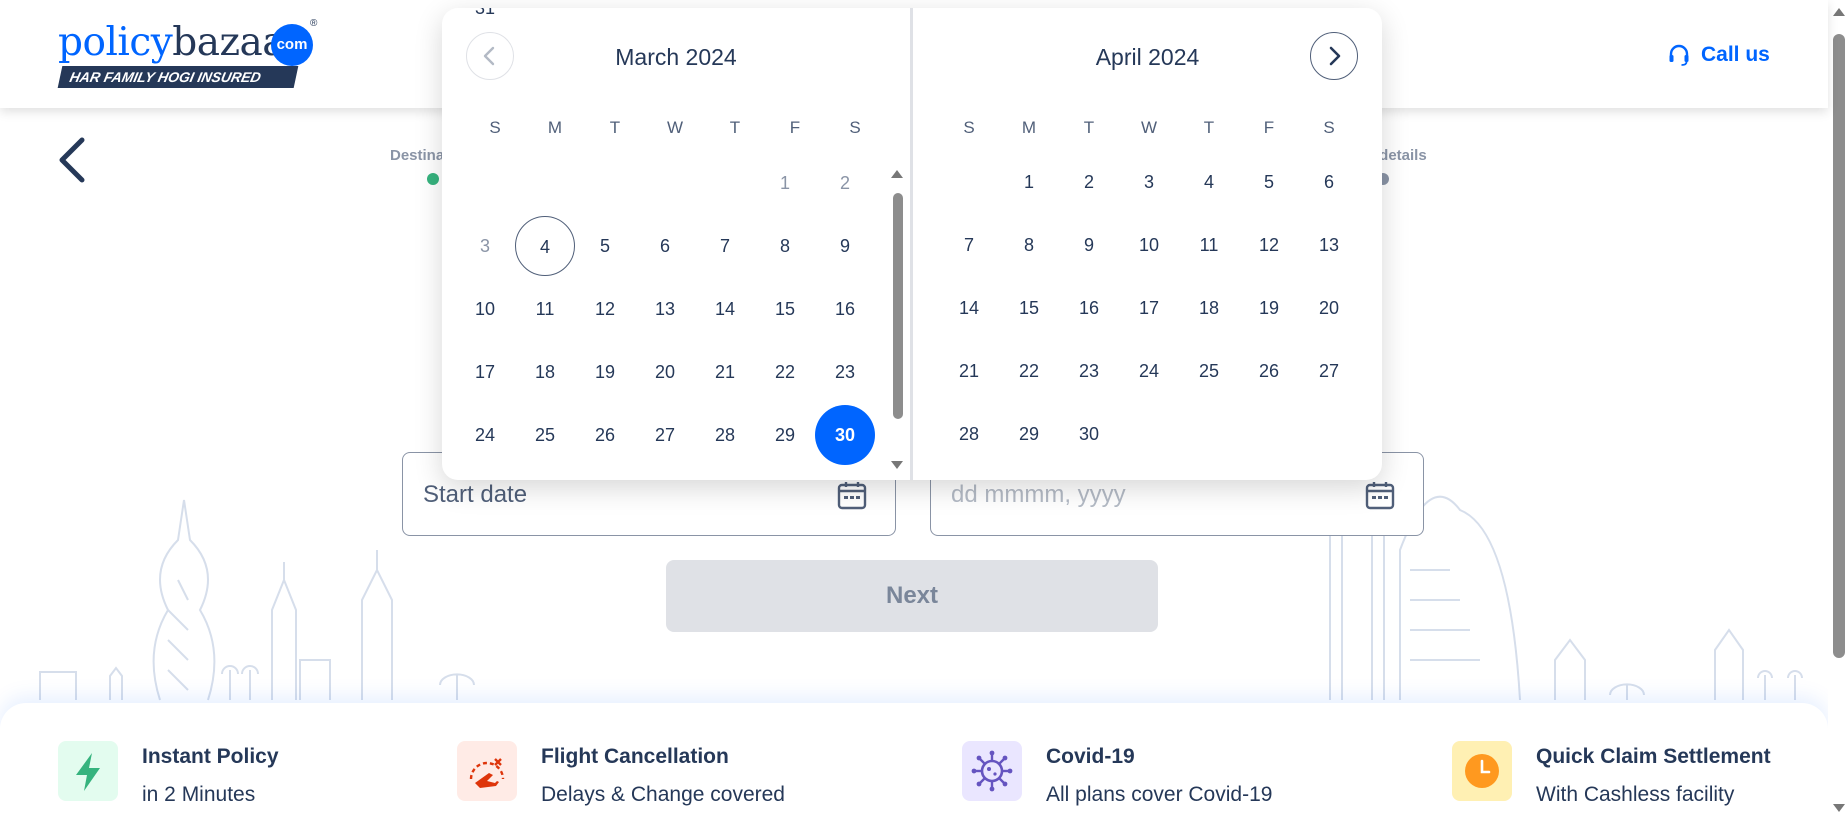 This screenshot has width=1848, height=827. Describe the element at coordinates (210, 756) in the screenshot. I see `feature-title: Instant Policy` at that location.